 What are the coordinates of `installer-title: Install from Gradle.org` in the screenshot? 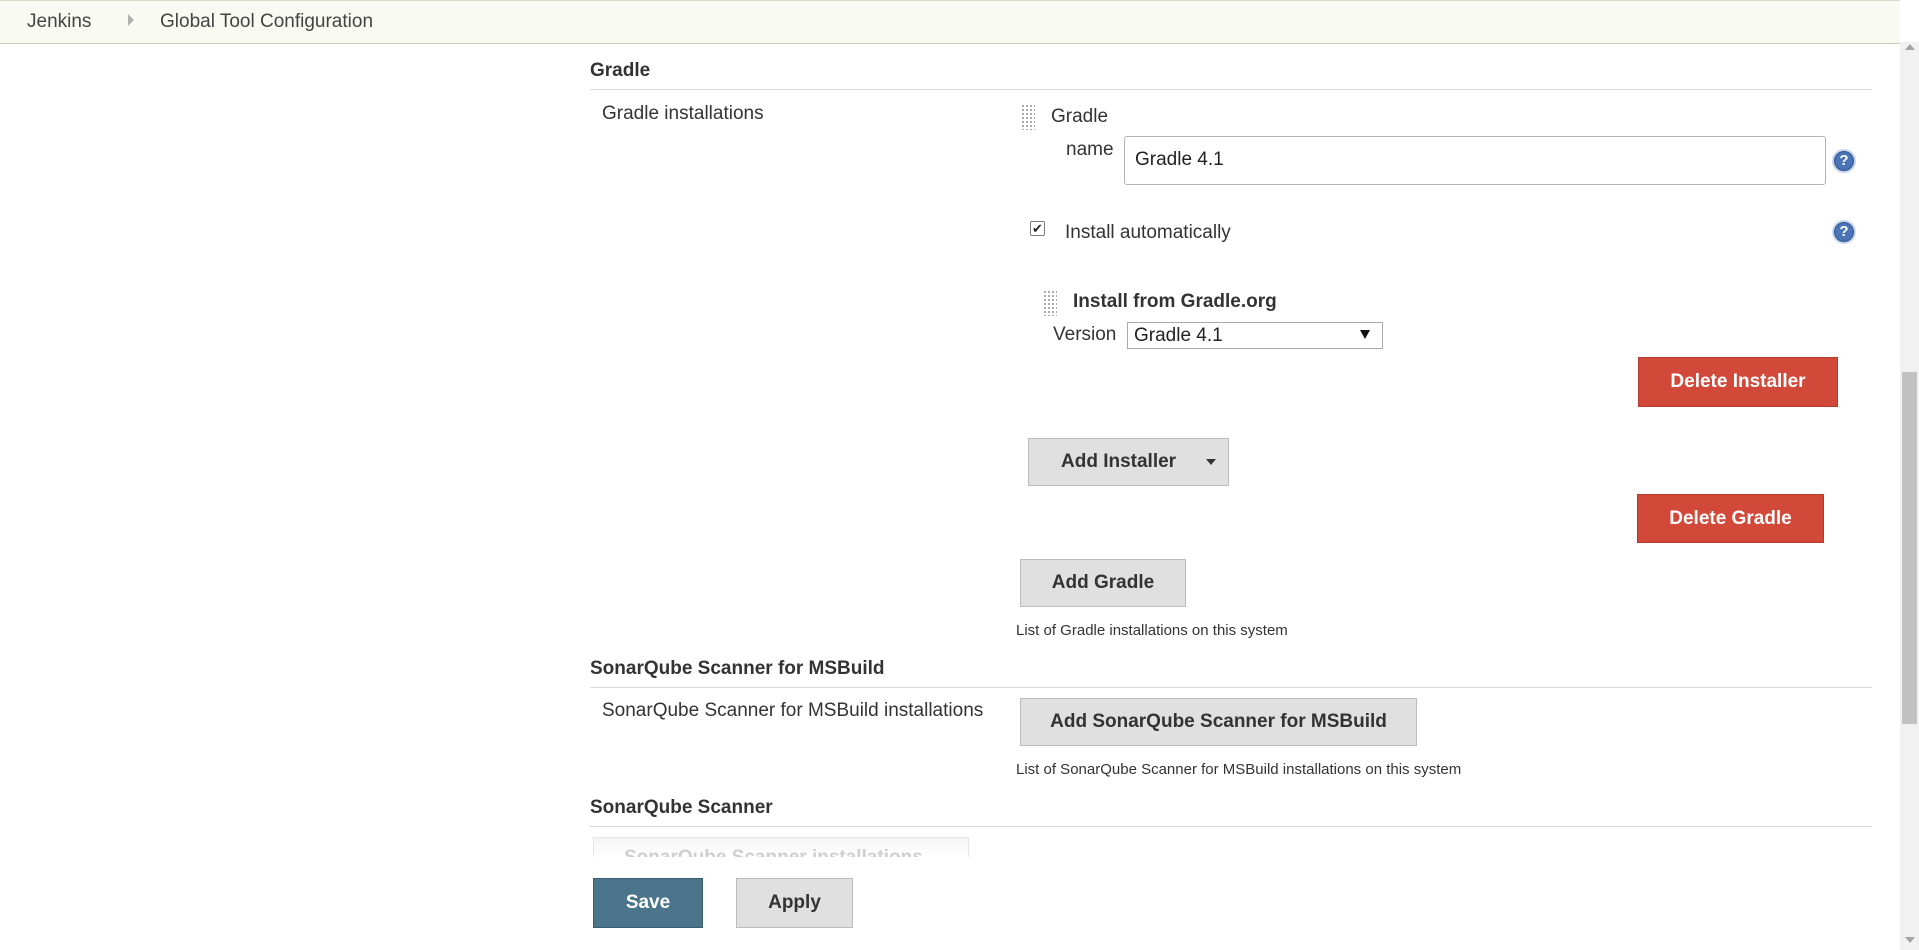 It's located at (1175, 301).